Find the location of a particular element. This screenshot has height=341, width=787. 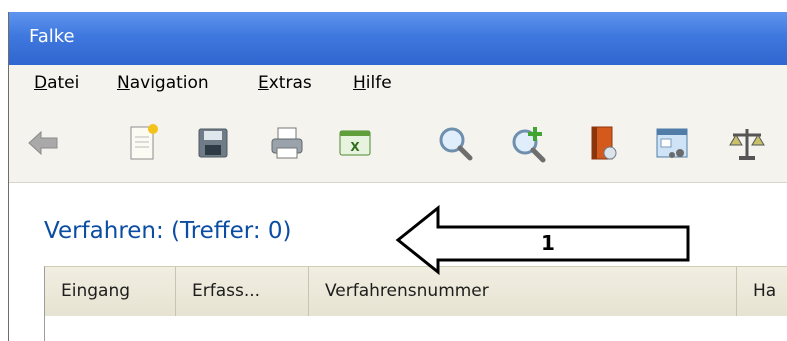

window-title: Falke is located at coordinates (52, 36).